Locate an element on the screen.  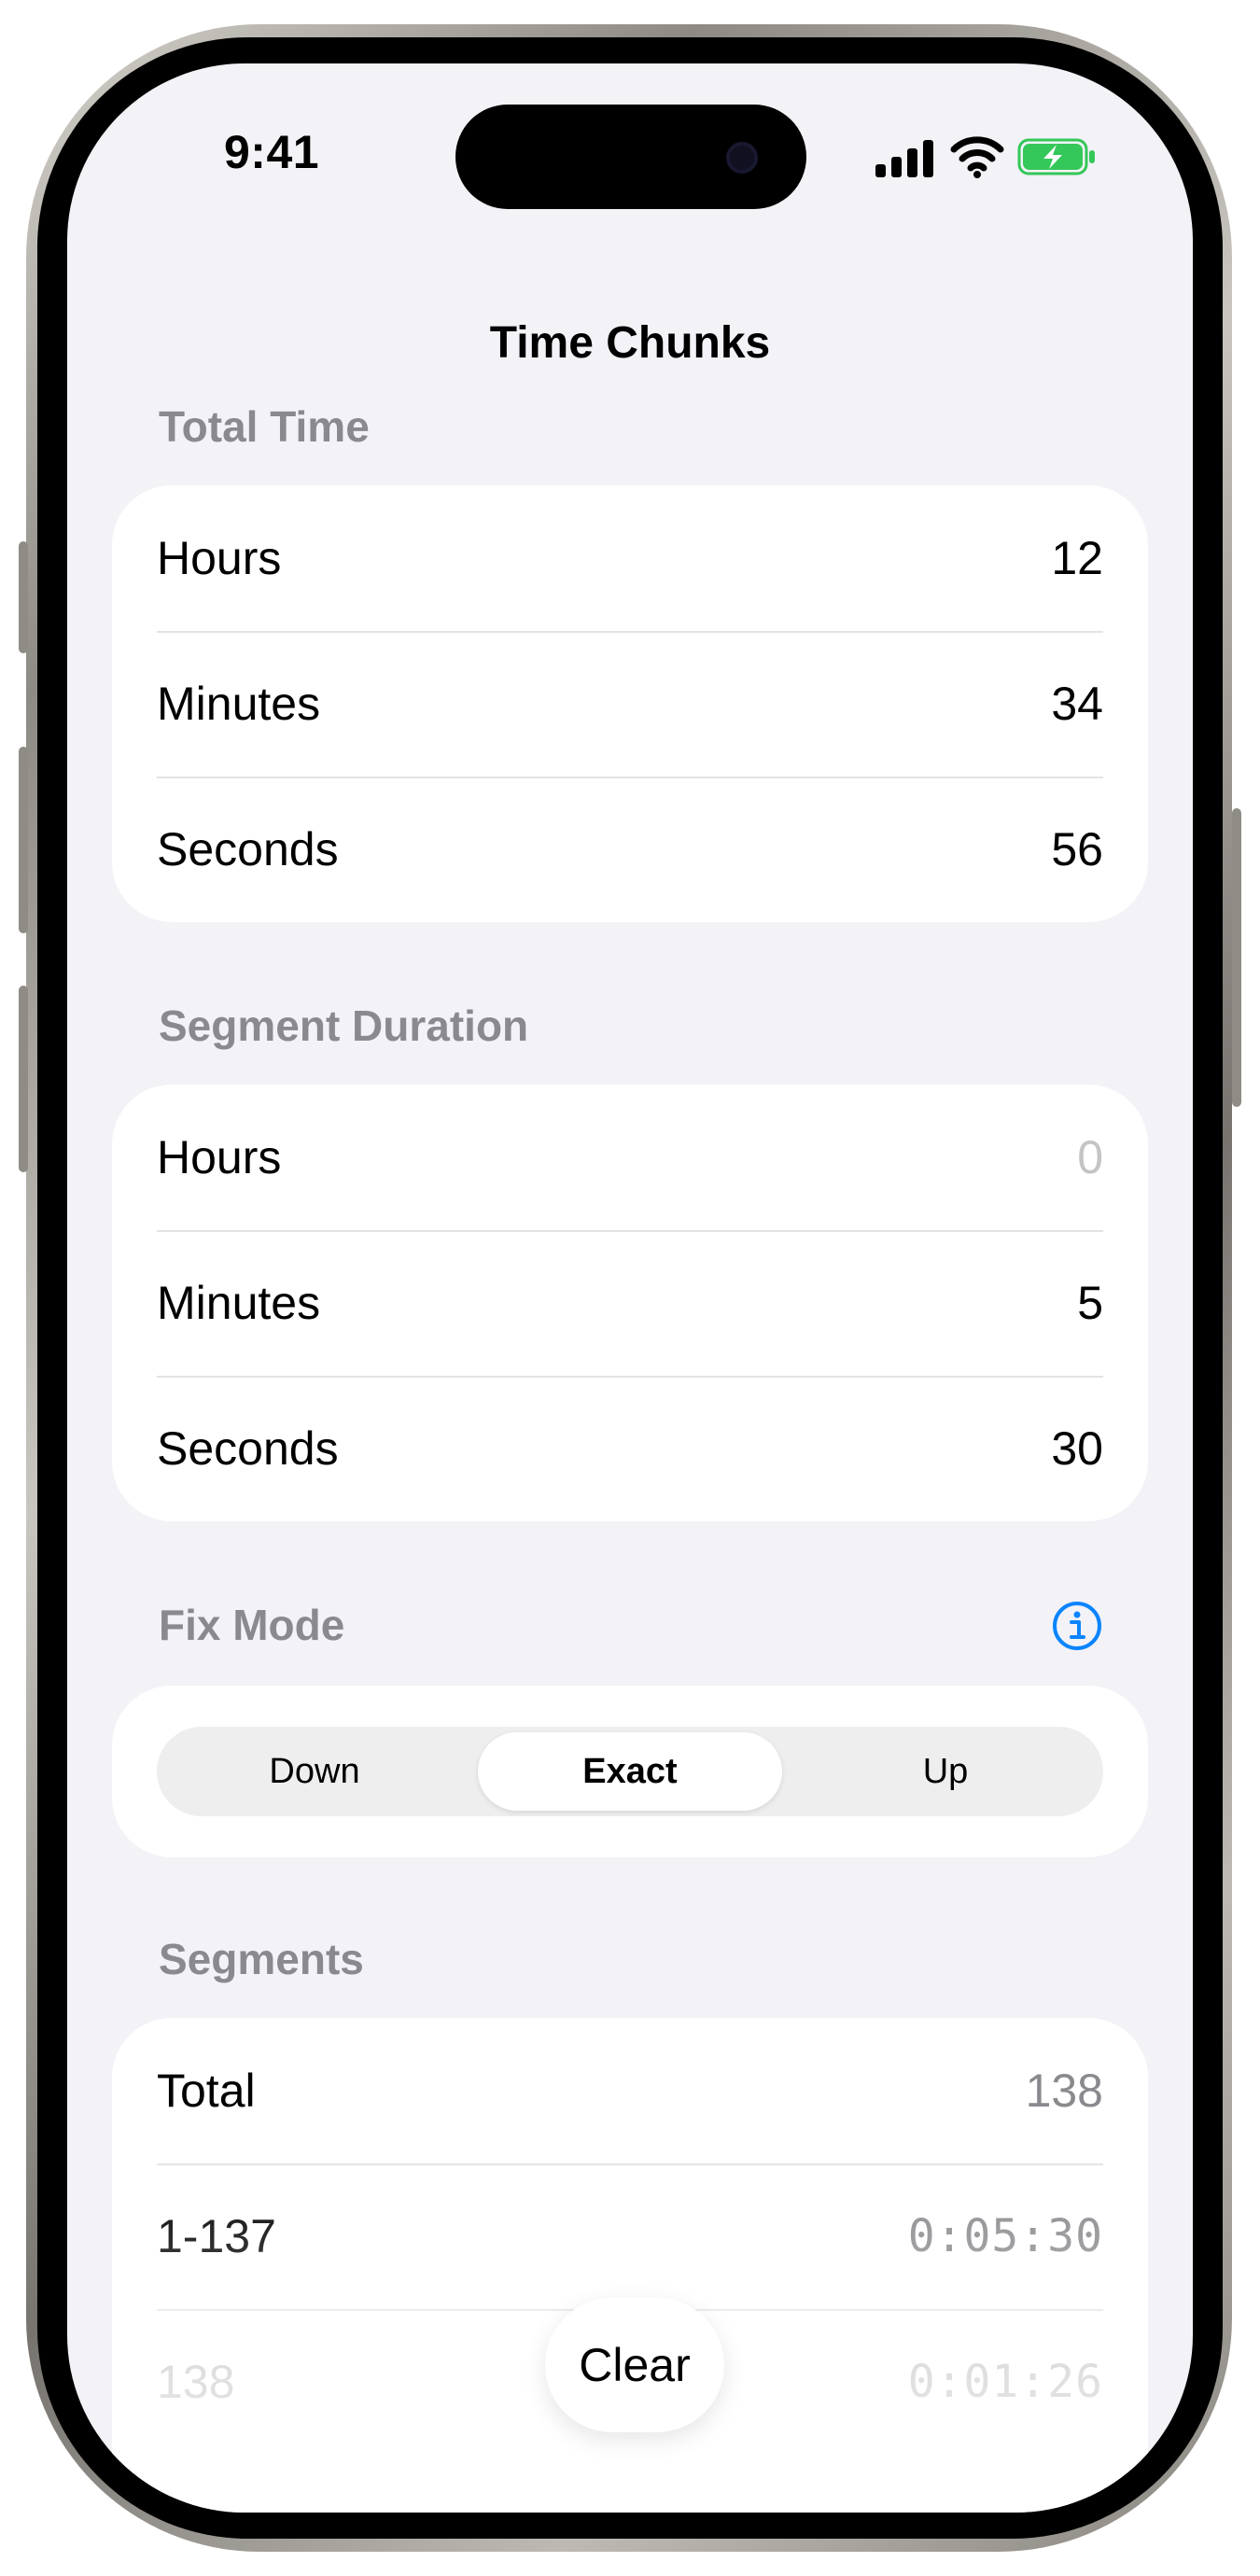
row-label: 138 is located at coordinates (196, 2382).